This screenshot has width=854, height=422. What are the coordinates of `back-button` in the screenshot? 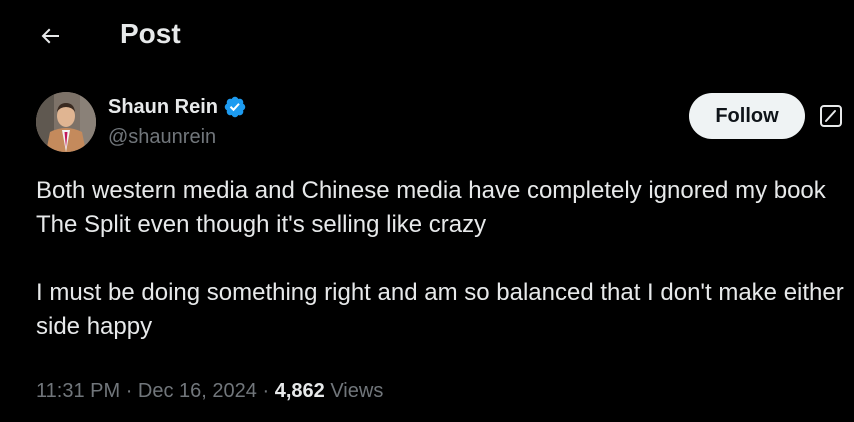 It's located at (50, 36).